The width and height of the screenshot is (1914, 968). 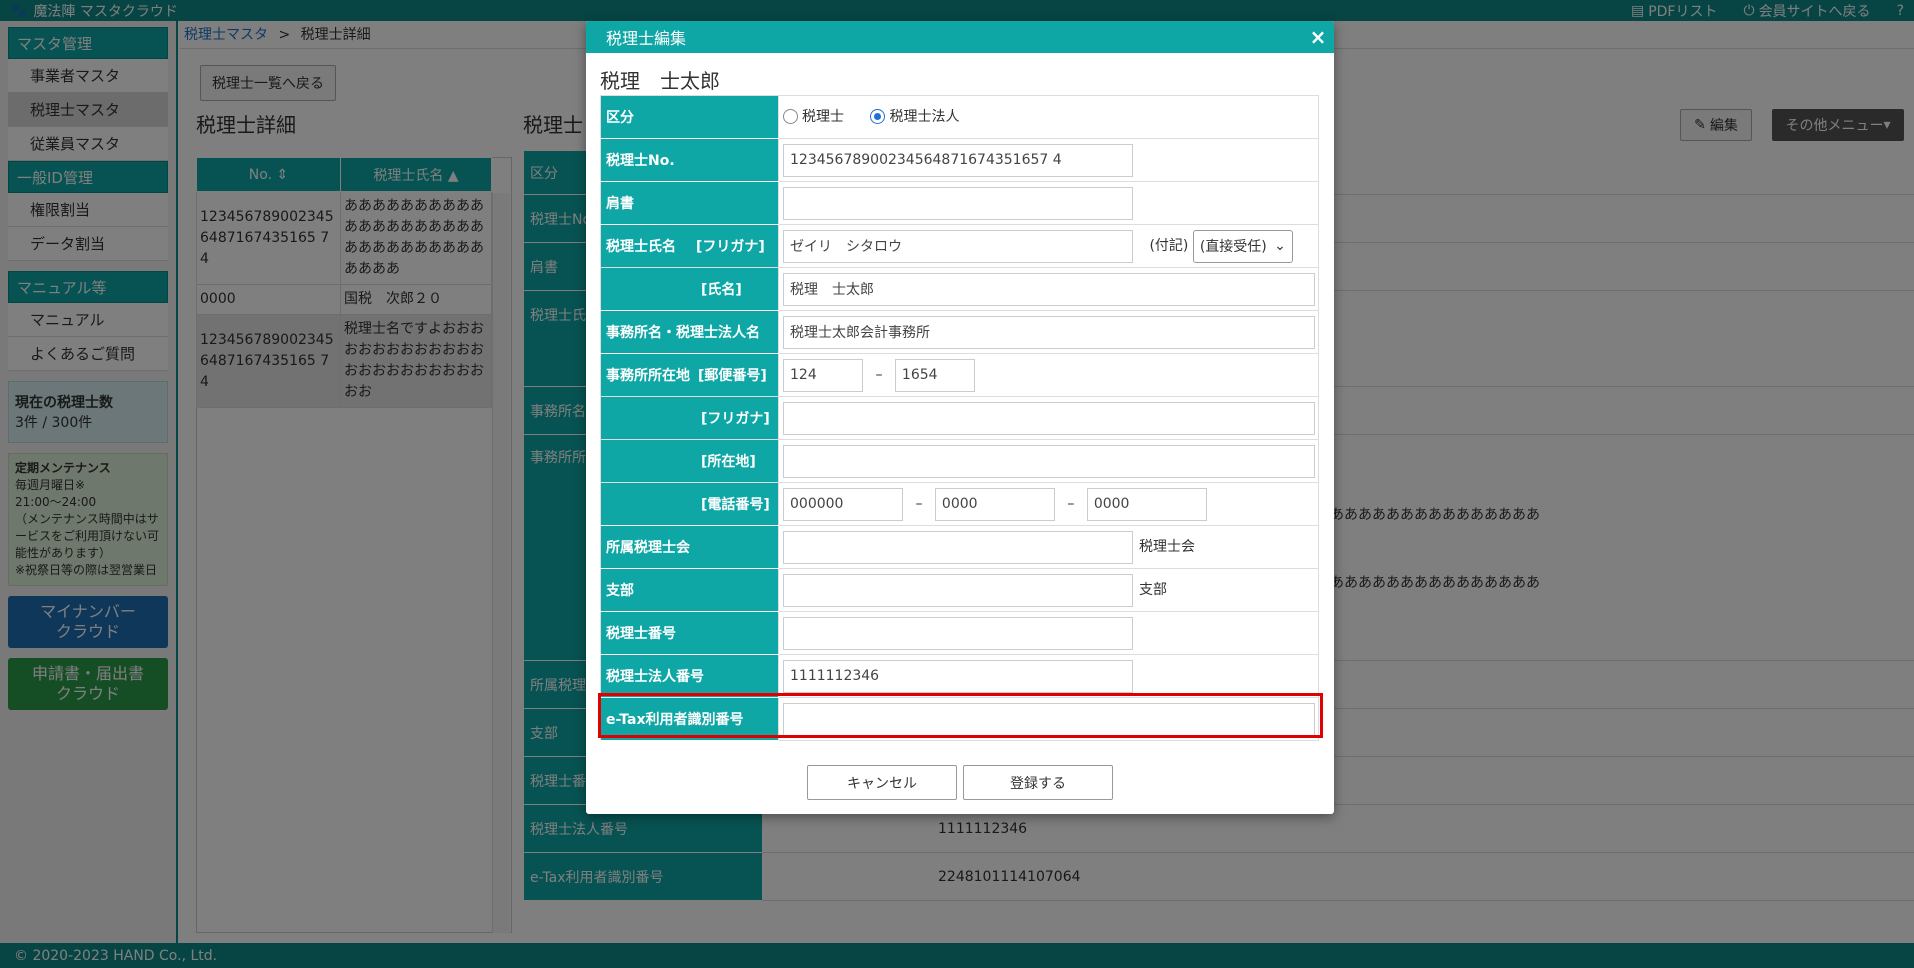 What do you see at coordinates (823, 375) in the screenshot?
I see `zip1-input: 124` at bounding box center [823, 375].